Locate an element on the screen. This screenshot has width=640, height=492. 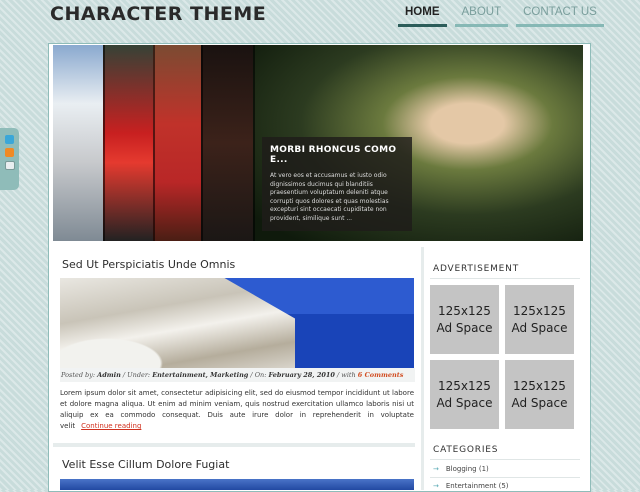
meta-on-label: On: is located at coordinates (260, 375).